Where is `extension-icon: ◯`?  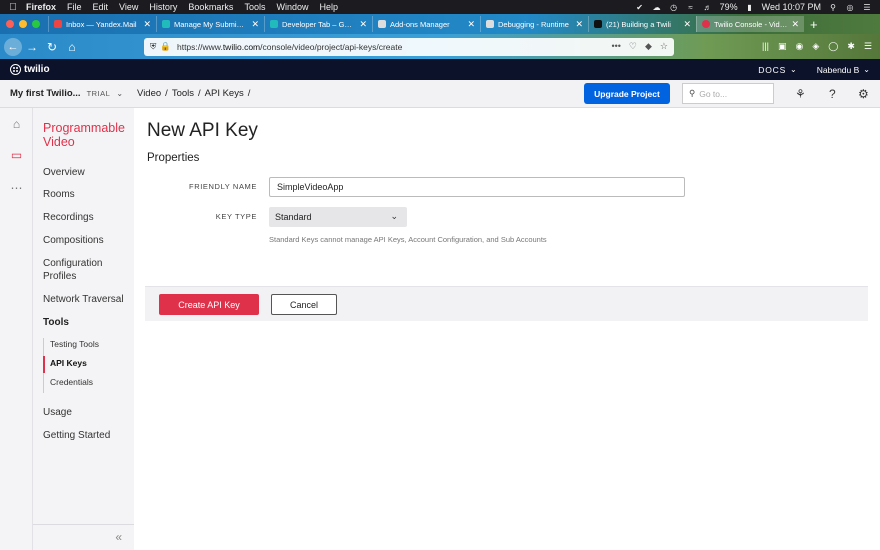 extension-icon: ◯ is located at coordinates (833, 46).